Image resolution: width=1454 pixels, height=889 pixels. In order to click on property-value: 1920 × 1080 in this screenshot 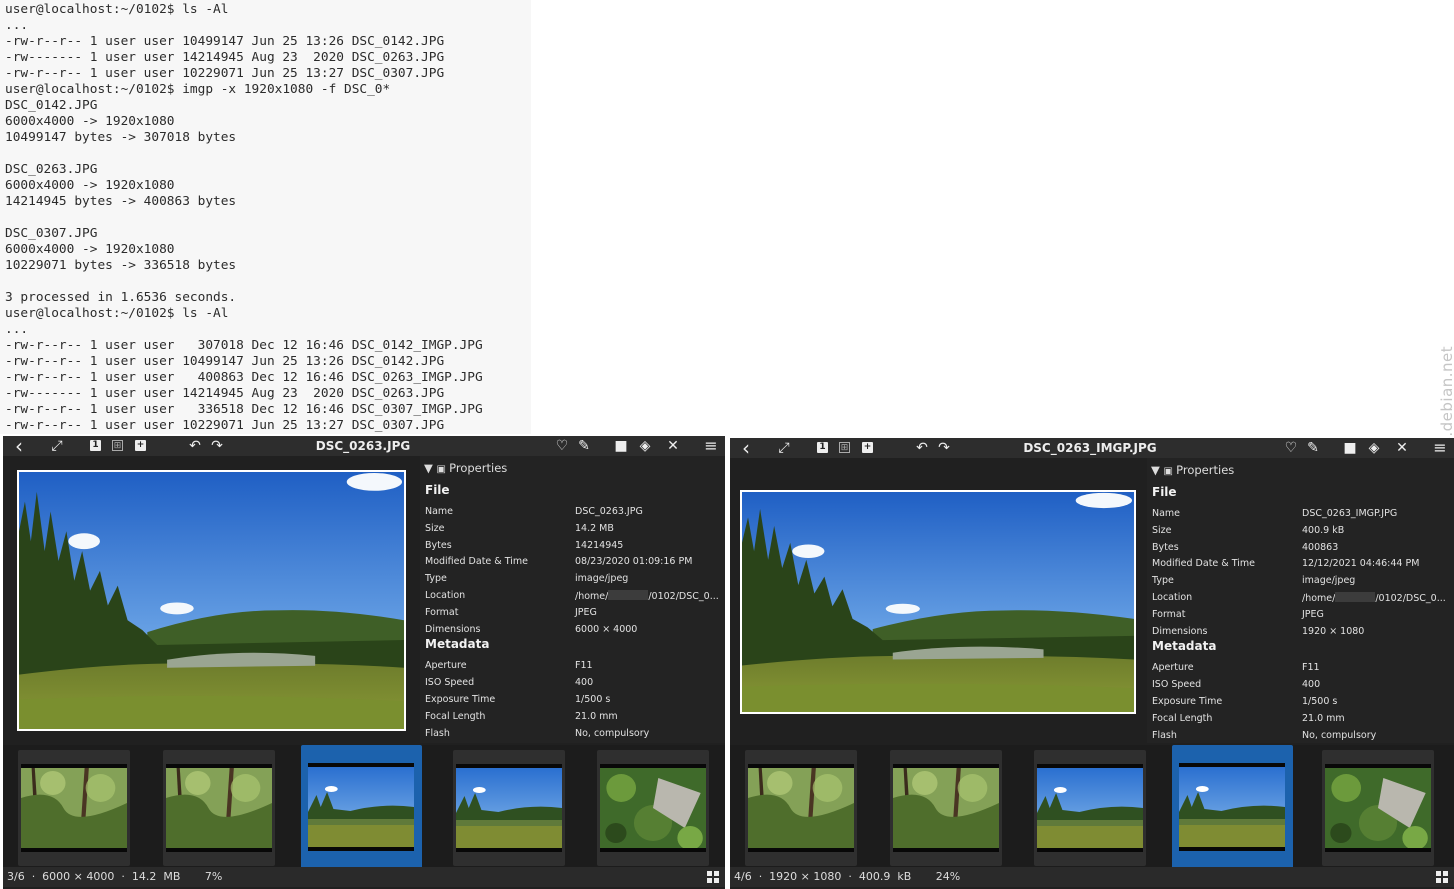, I will do `click(1333, 631)`.